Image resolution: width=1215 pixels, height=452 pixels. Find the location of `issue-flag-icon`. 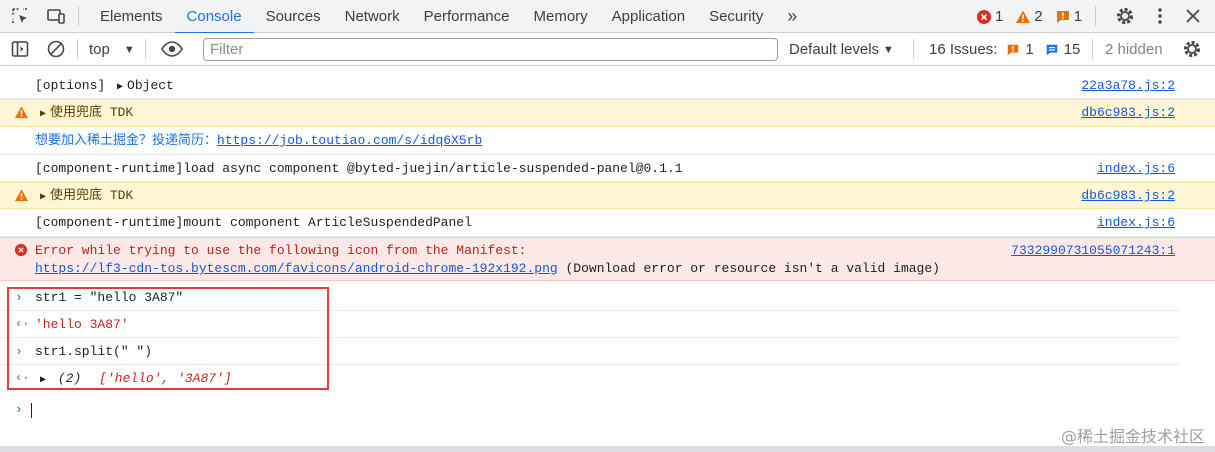

issue-flag-icon is located at coordinates (1062, 16).